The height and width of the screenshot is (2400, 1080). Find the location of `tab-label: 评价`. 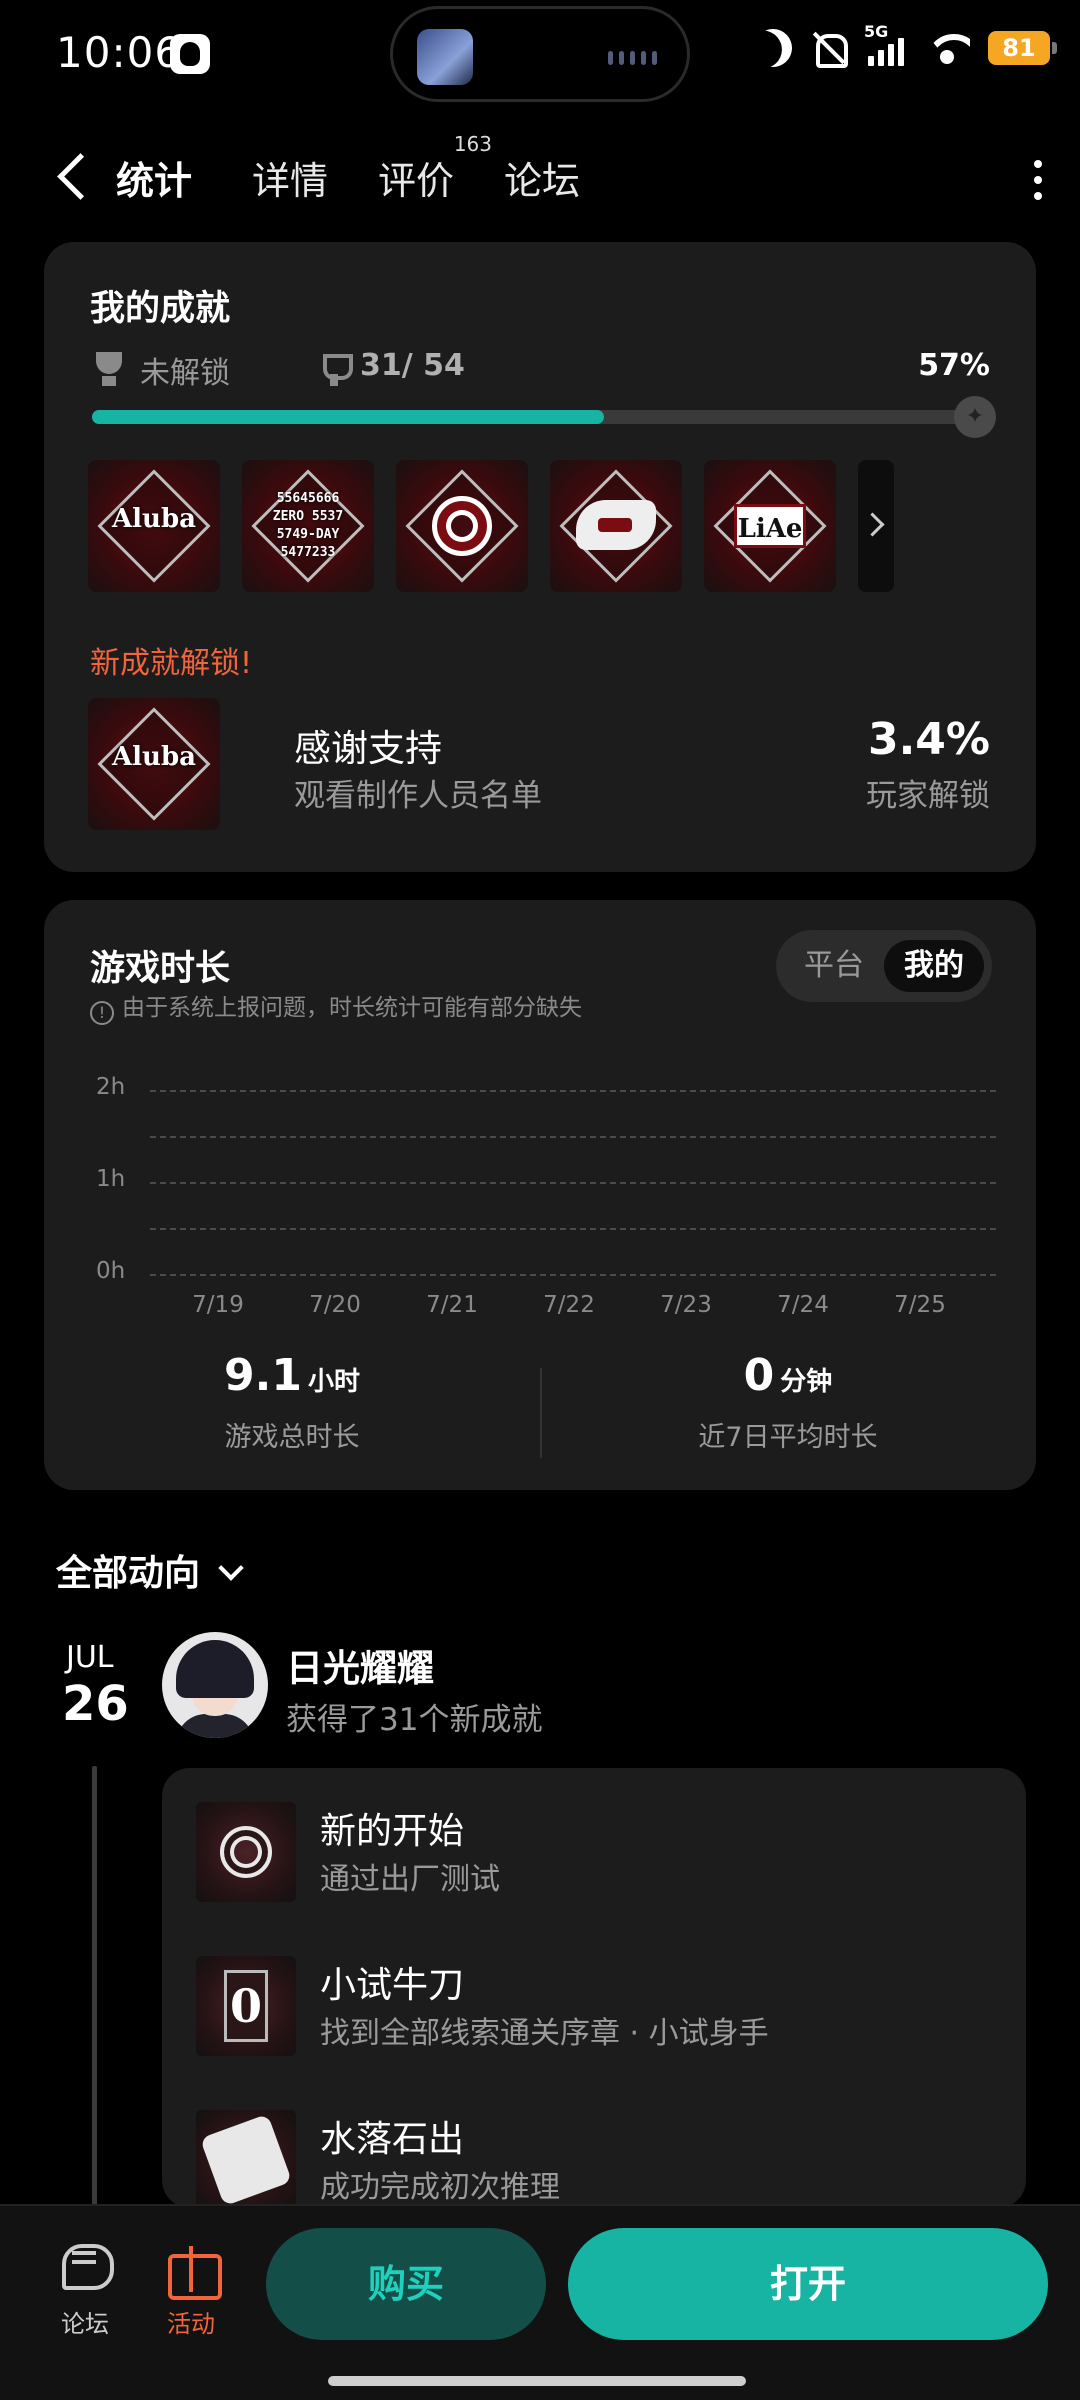

tab-label: 评价 is located at coordinates (416, 181).